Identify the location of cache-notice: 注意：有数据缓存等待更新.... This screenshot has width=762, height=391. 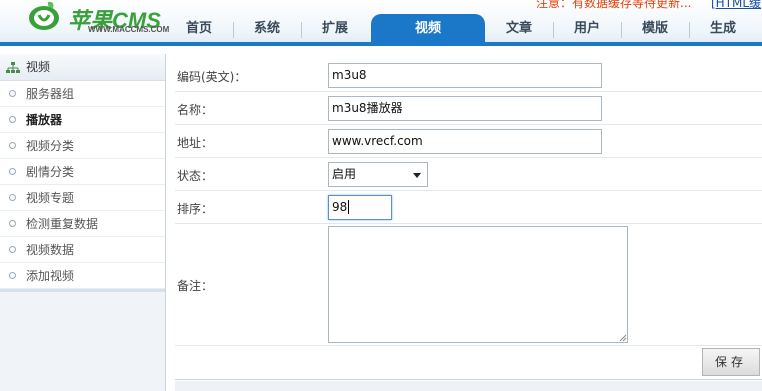
(613, 5).